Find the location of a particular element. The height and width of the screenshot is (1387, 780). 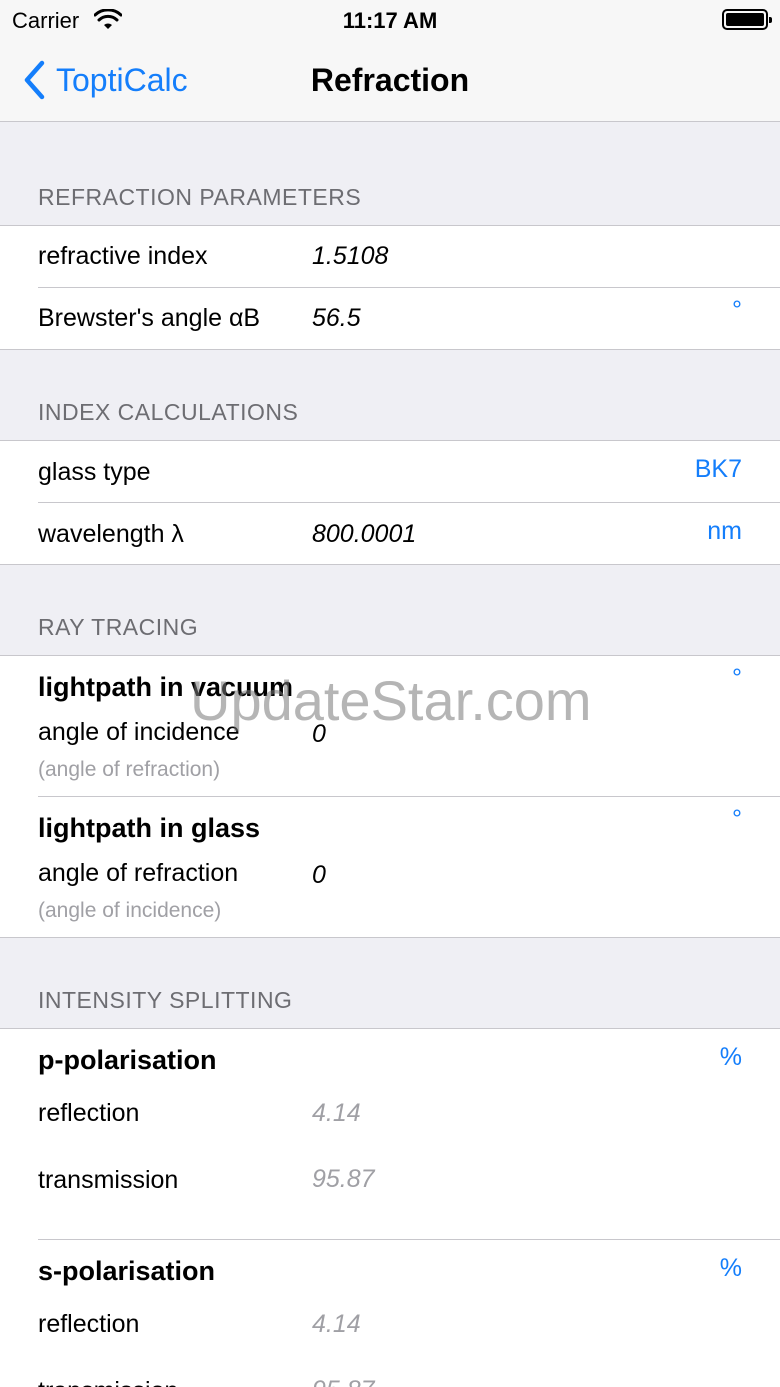

clock: 11:17 AM is located at coordinates (390, 20).